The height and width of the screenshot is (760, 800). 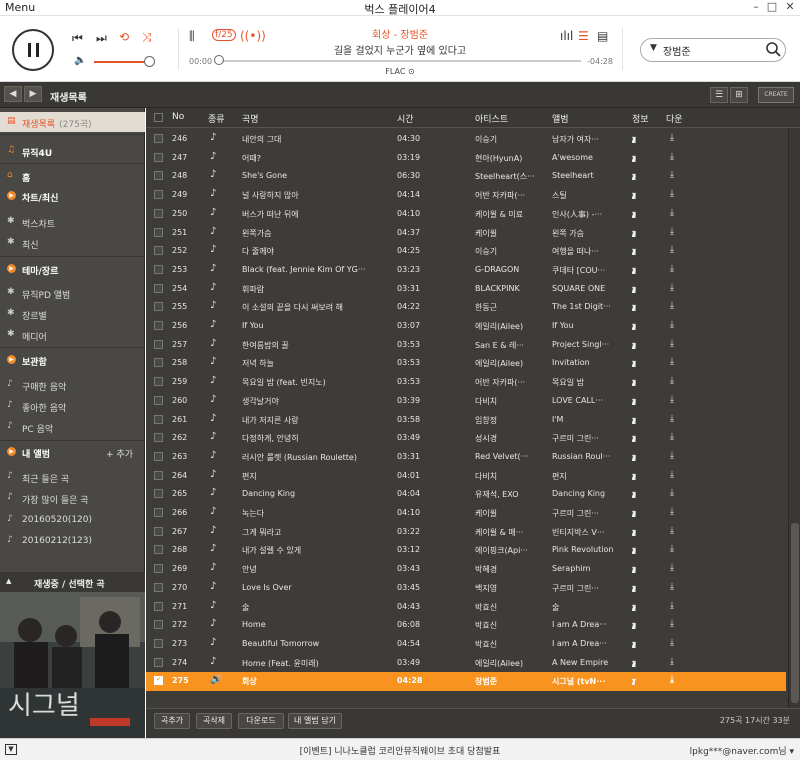 I want to click on row-title: 목요일 밤 (feat. 빈지노), so click(x=316, y=382).